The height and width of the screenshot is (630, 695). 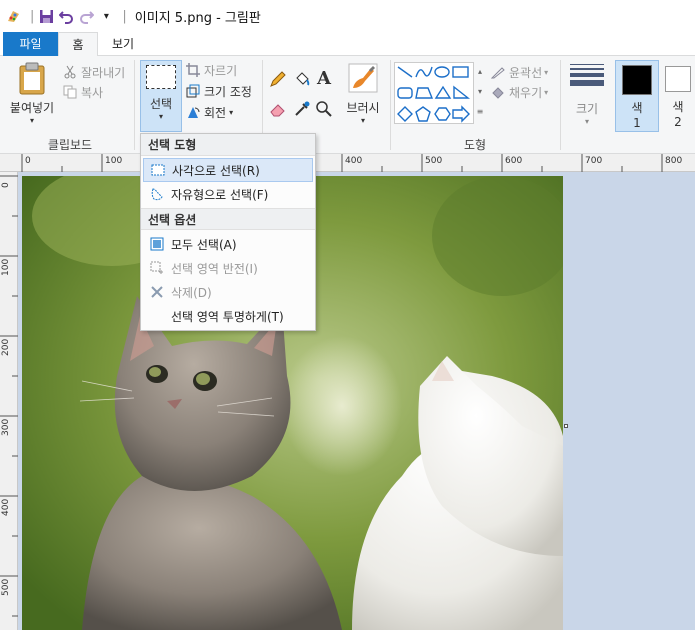 I want to click on save-icon, so click(x=46, y=16).